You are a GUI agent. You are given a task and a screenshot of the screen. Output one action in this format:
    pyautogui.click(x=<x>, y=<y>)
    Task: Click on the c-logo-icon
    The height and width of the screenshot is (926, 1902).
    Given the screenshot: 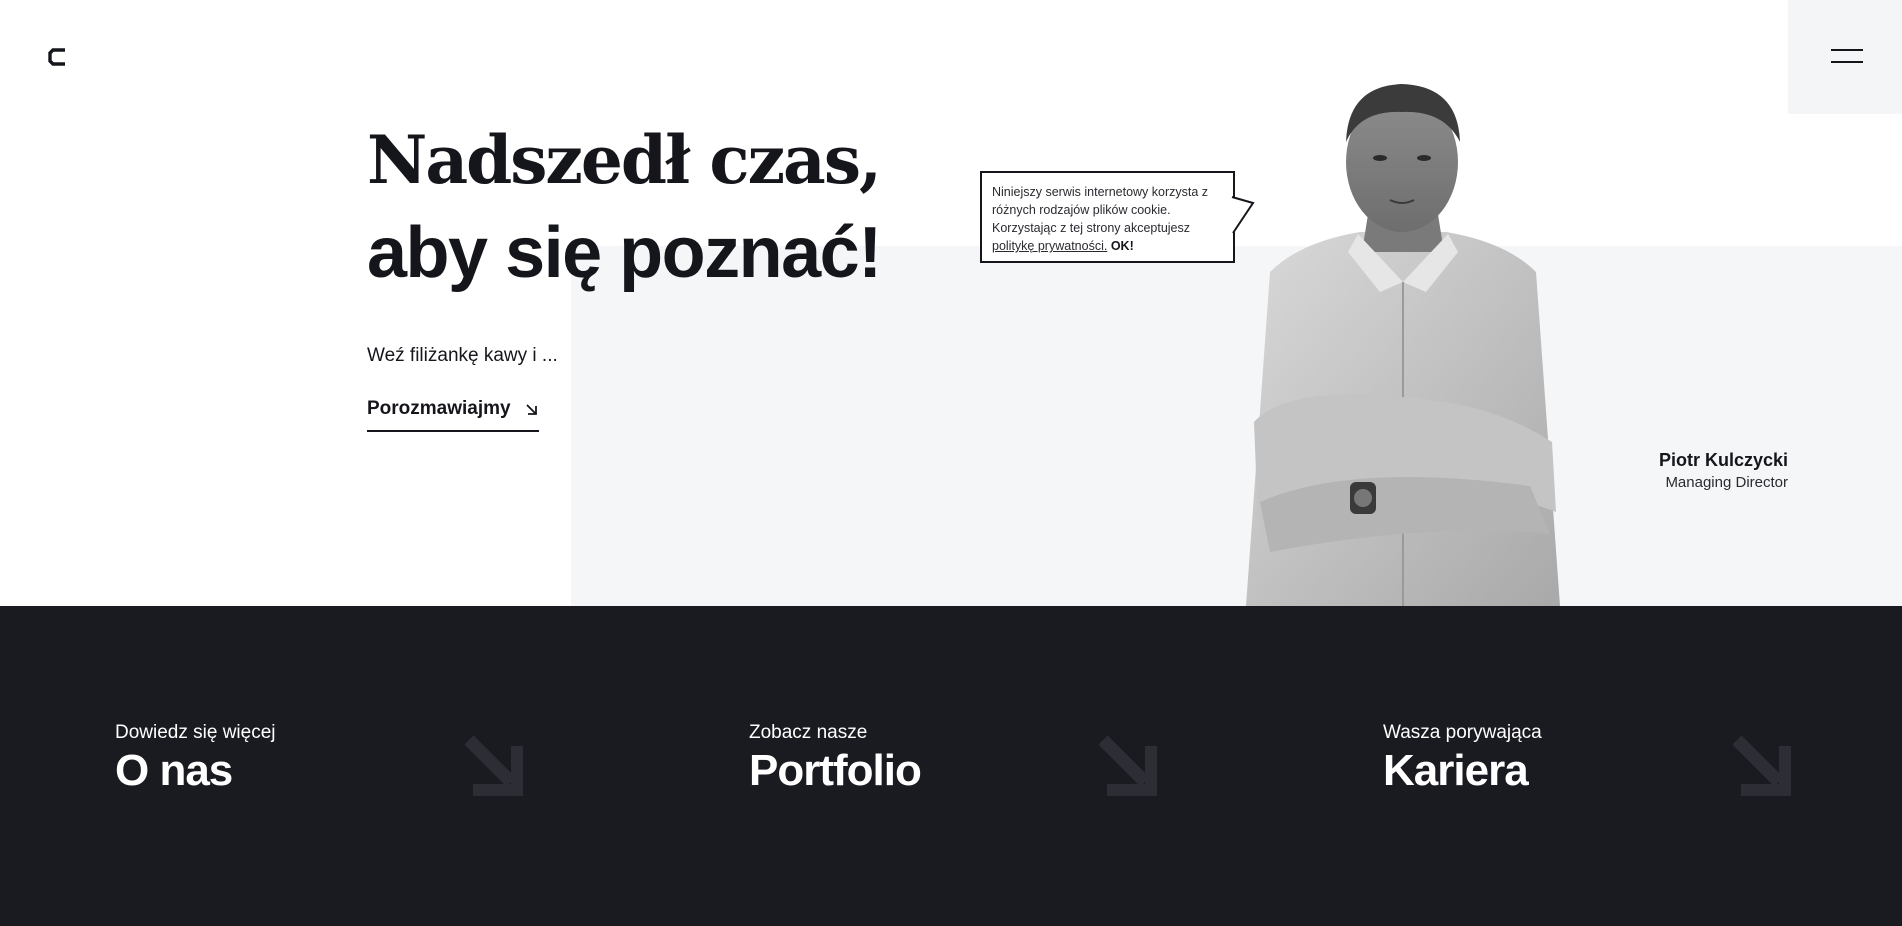 What is the action you would take?
    pyautogui.click(x=58, y=57)
    